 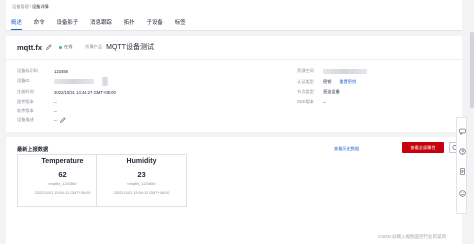 I want to click on device-id-redacted-mark, so click(x=105, y=81).